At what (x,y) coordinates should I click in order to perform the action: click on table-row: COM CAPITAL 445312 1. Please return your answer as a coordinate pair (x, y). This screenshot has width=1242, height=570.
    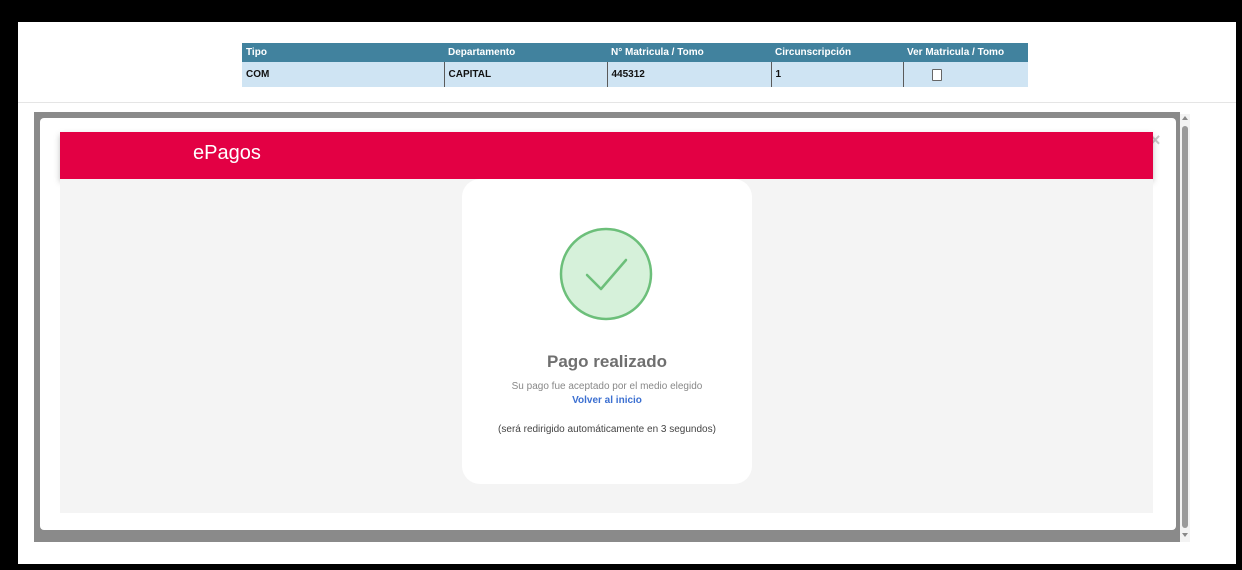
    Looking at the image, I should click on (635, 74).